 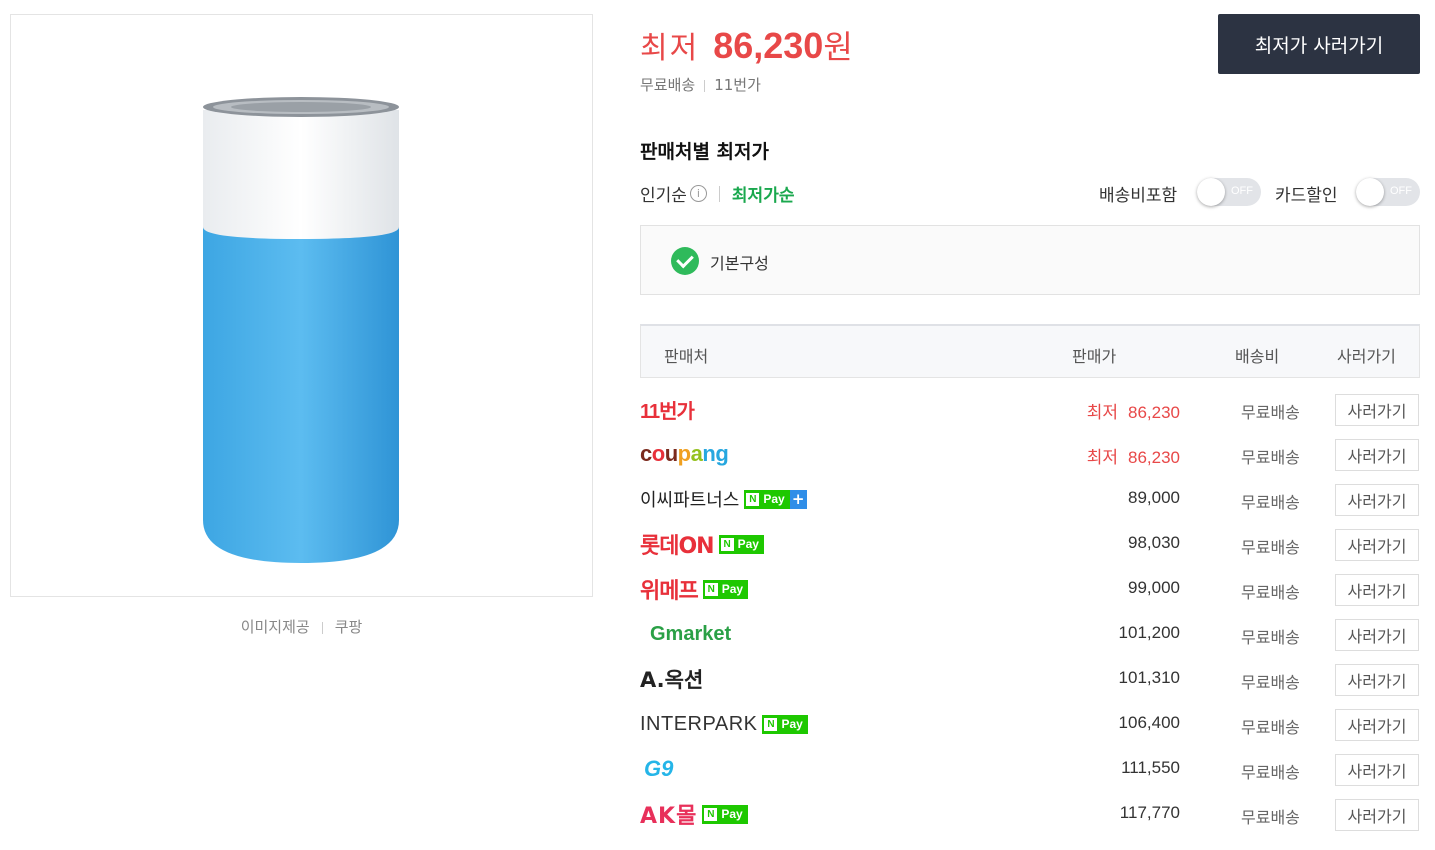 I want to click on row-price: 101,310, so click(x=1149, y=677).